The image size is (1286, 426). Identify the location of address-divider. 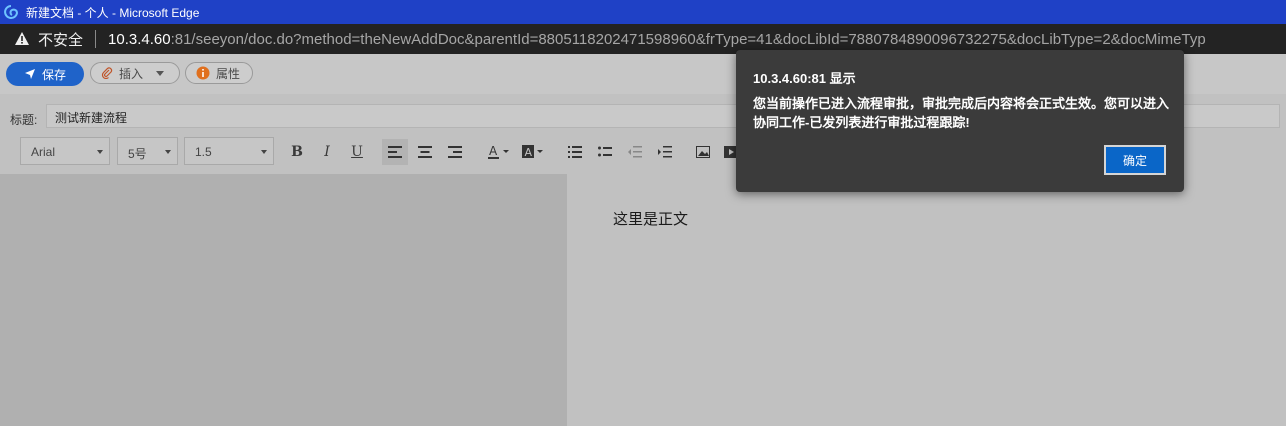
(96, 39).